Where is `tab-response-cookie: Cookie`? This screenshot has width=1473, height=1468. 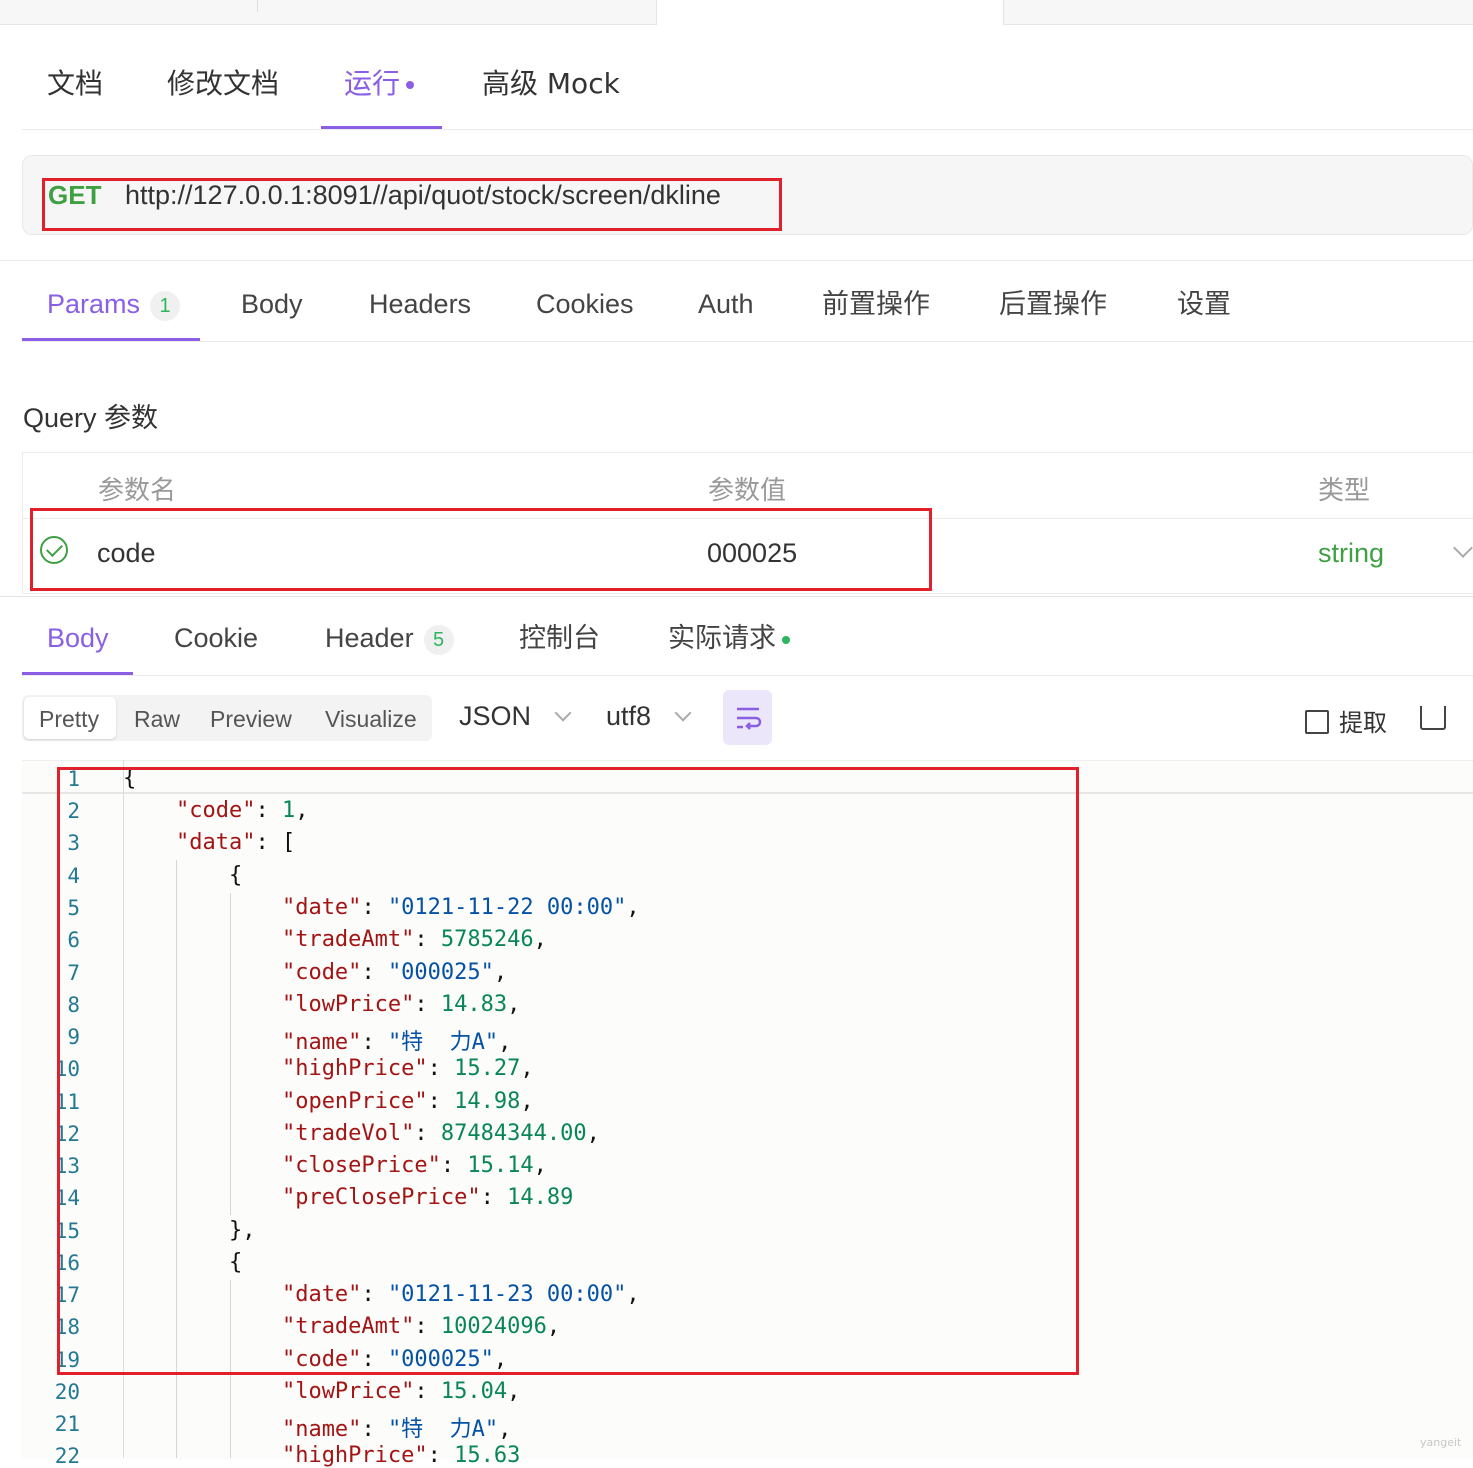
tab-response-cookie: Cookie is located at coordinates (216, 638).